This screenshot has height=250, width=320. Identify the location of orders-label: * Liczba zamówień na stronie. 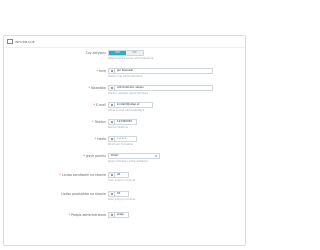
(66, 175).